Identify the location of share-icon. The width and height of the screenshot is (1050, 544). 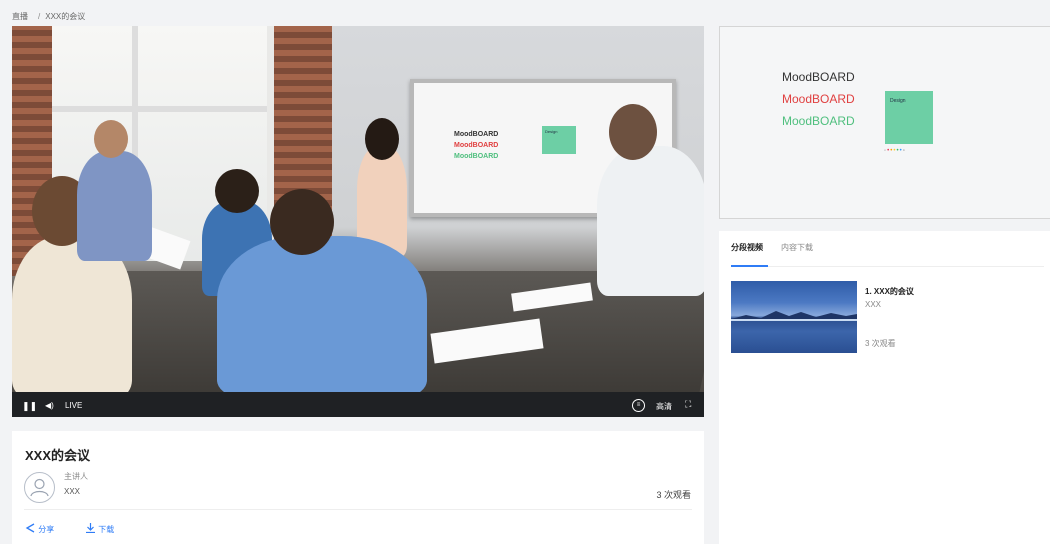
(30, 528).